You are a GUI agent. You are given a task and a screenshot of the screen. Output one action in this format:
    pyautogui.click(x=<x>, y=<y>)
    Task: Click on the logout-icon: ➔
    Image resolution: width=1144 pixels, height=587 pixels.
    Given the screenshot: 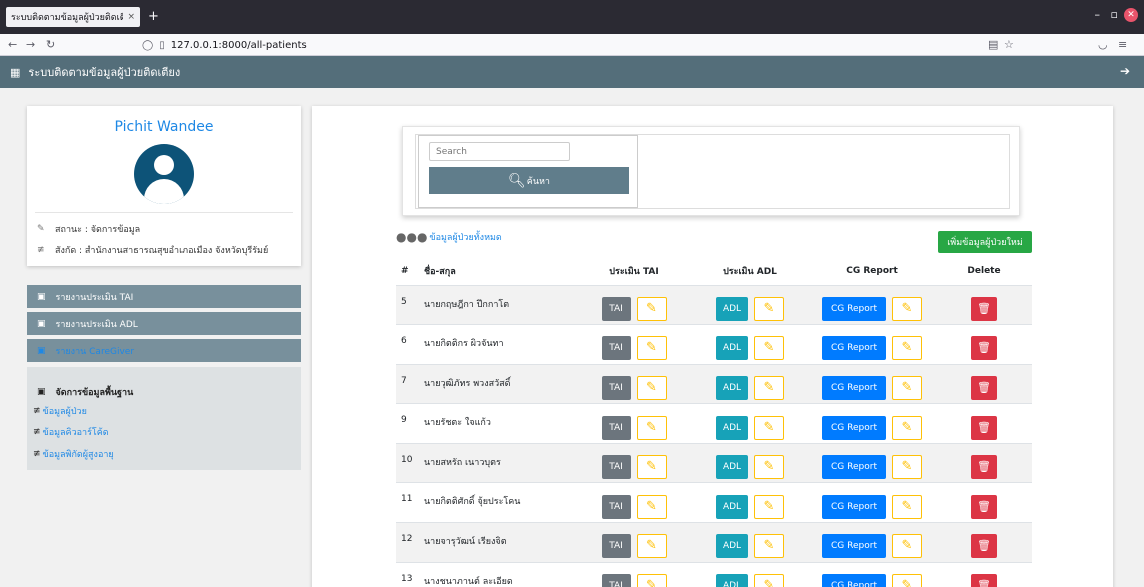 What is the action you would take?
    pyautogui.click(x=1125, y=71)
    